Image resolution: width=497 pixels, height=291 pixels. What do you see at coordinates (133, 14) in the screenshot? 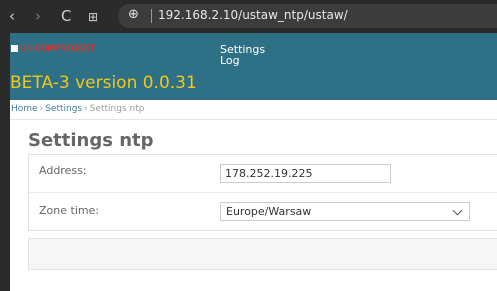
I see `site-info-icon: ⊕` at bounding box center [133, 14].